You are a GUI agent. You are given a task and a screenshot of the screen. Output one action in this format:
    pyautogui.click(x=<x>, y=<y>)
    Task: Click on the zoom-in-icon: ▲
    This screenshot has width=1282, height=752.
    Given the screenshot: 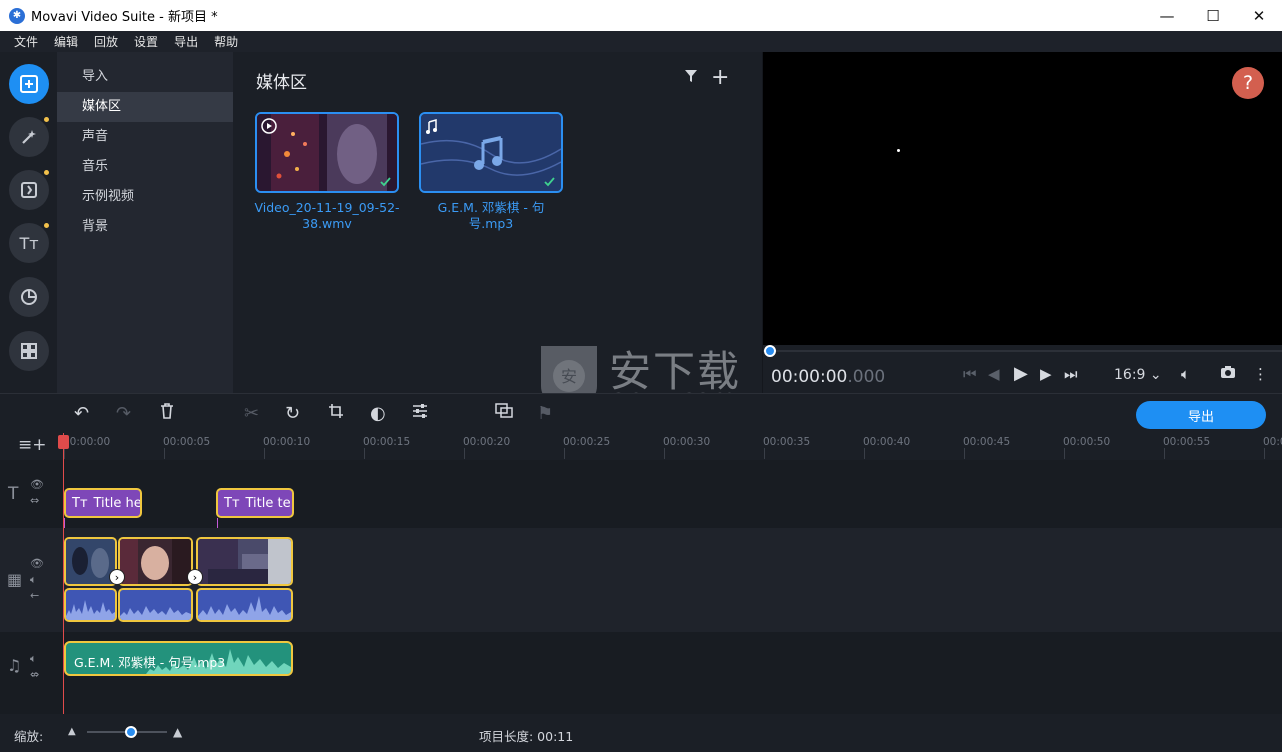 What is the action you would take?
    pyautogui.click(x=177, y=732)
    